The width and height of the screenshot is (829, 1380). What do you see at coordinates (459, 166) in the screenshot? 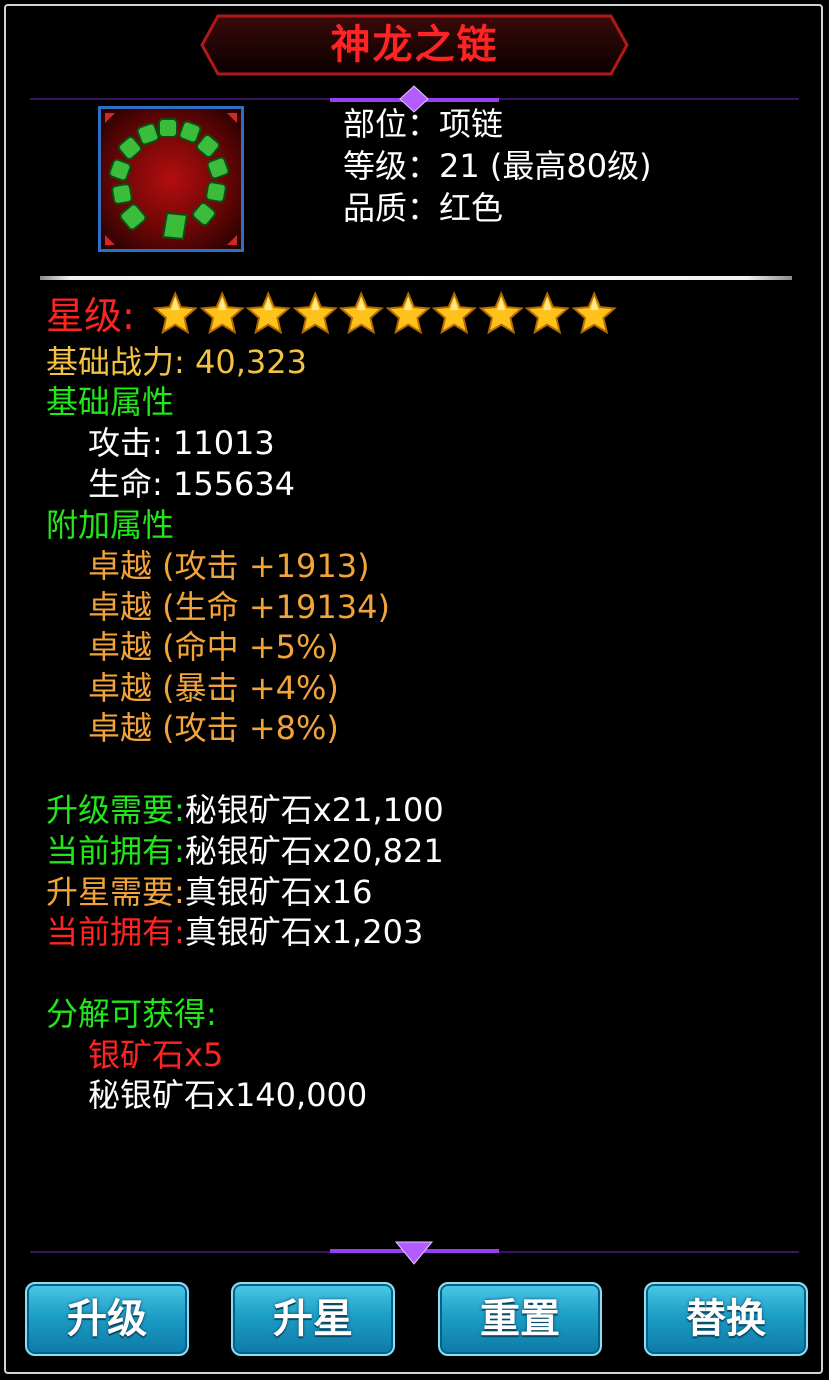
I see `level-value: 21` at bounding box center [459, 166].